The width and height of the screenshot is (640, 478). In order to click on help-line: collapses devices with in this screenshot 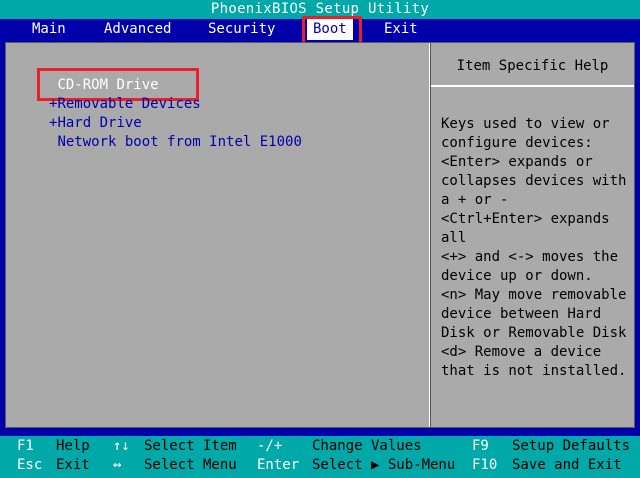, I will do `click(534, 181)`.